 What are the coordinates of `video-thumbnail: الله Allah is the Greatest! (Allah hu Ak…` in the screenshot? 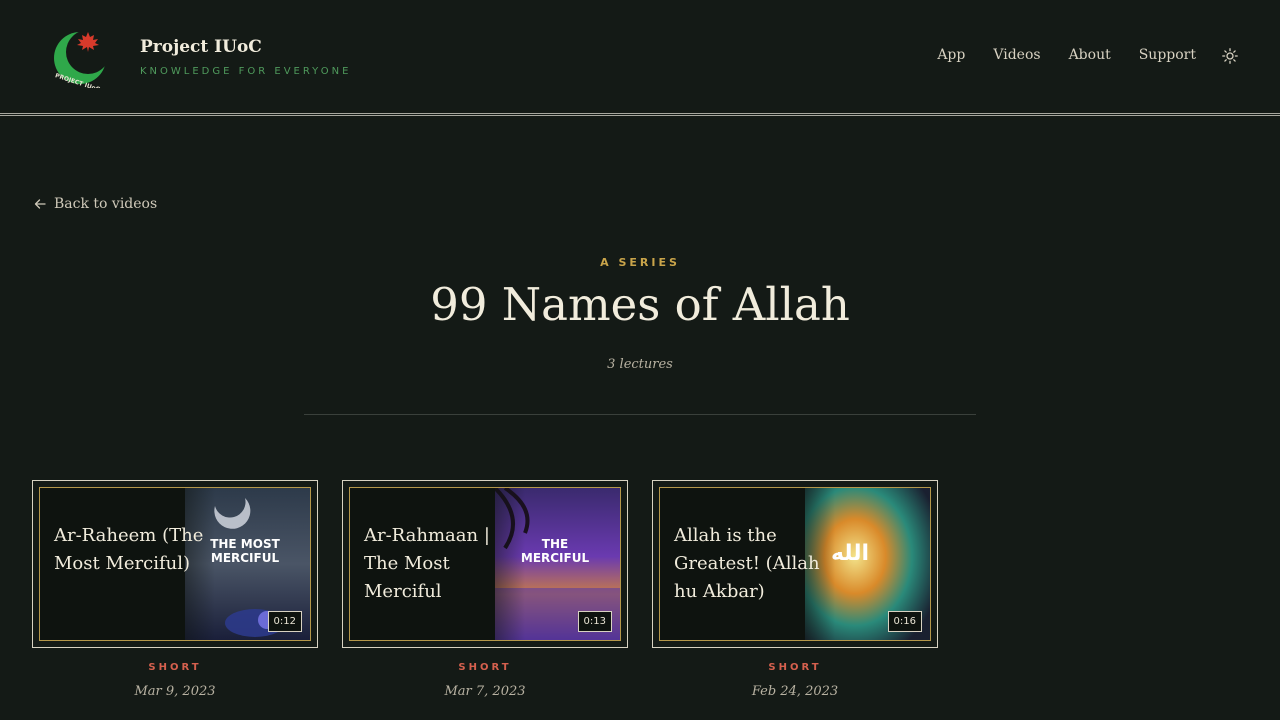 It's located at (795, 564).